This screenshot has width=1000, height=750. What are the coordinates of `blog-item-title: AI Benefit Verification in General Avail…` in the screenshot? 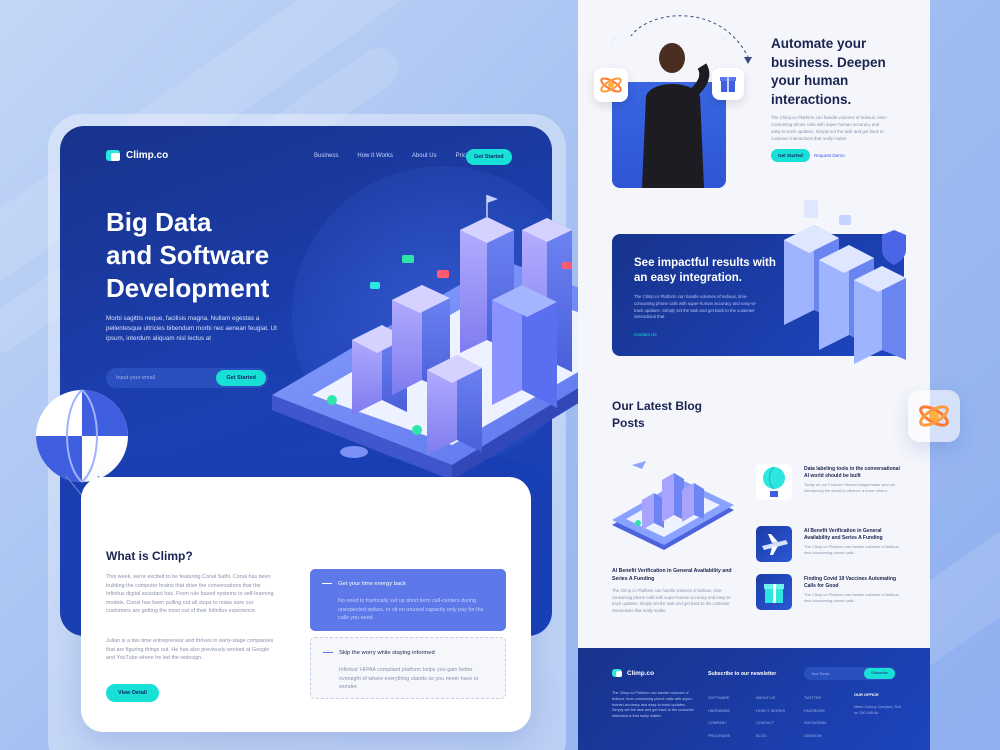 It's located at (843, 535).